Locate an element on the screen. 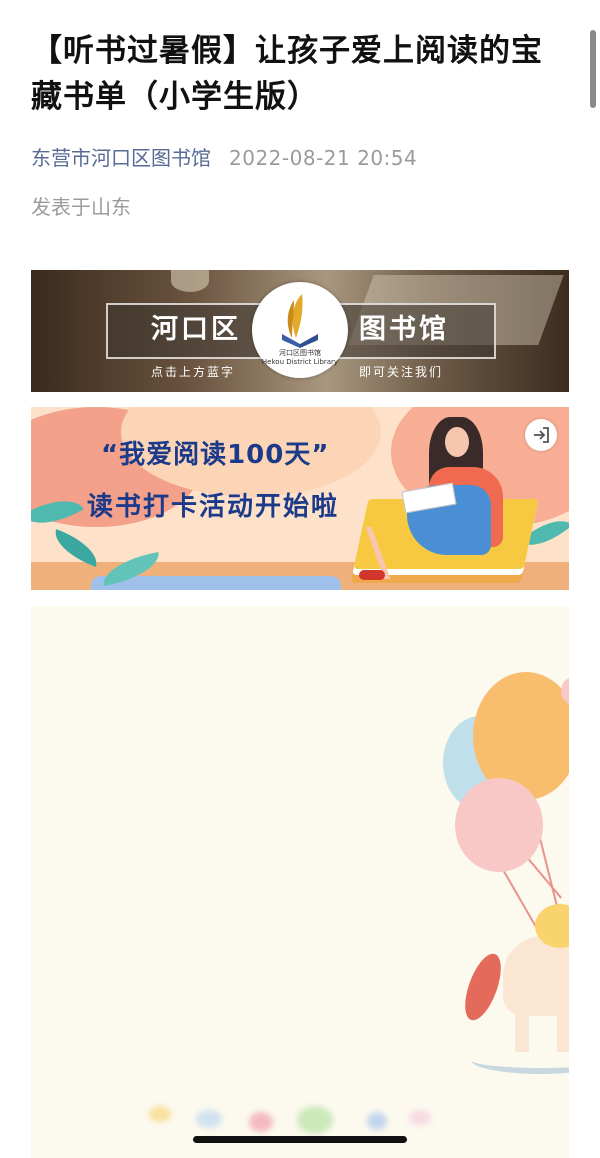 The width and height of the screenshot is (600, 1158). scrollbar is located at coordinates (593, 69).